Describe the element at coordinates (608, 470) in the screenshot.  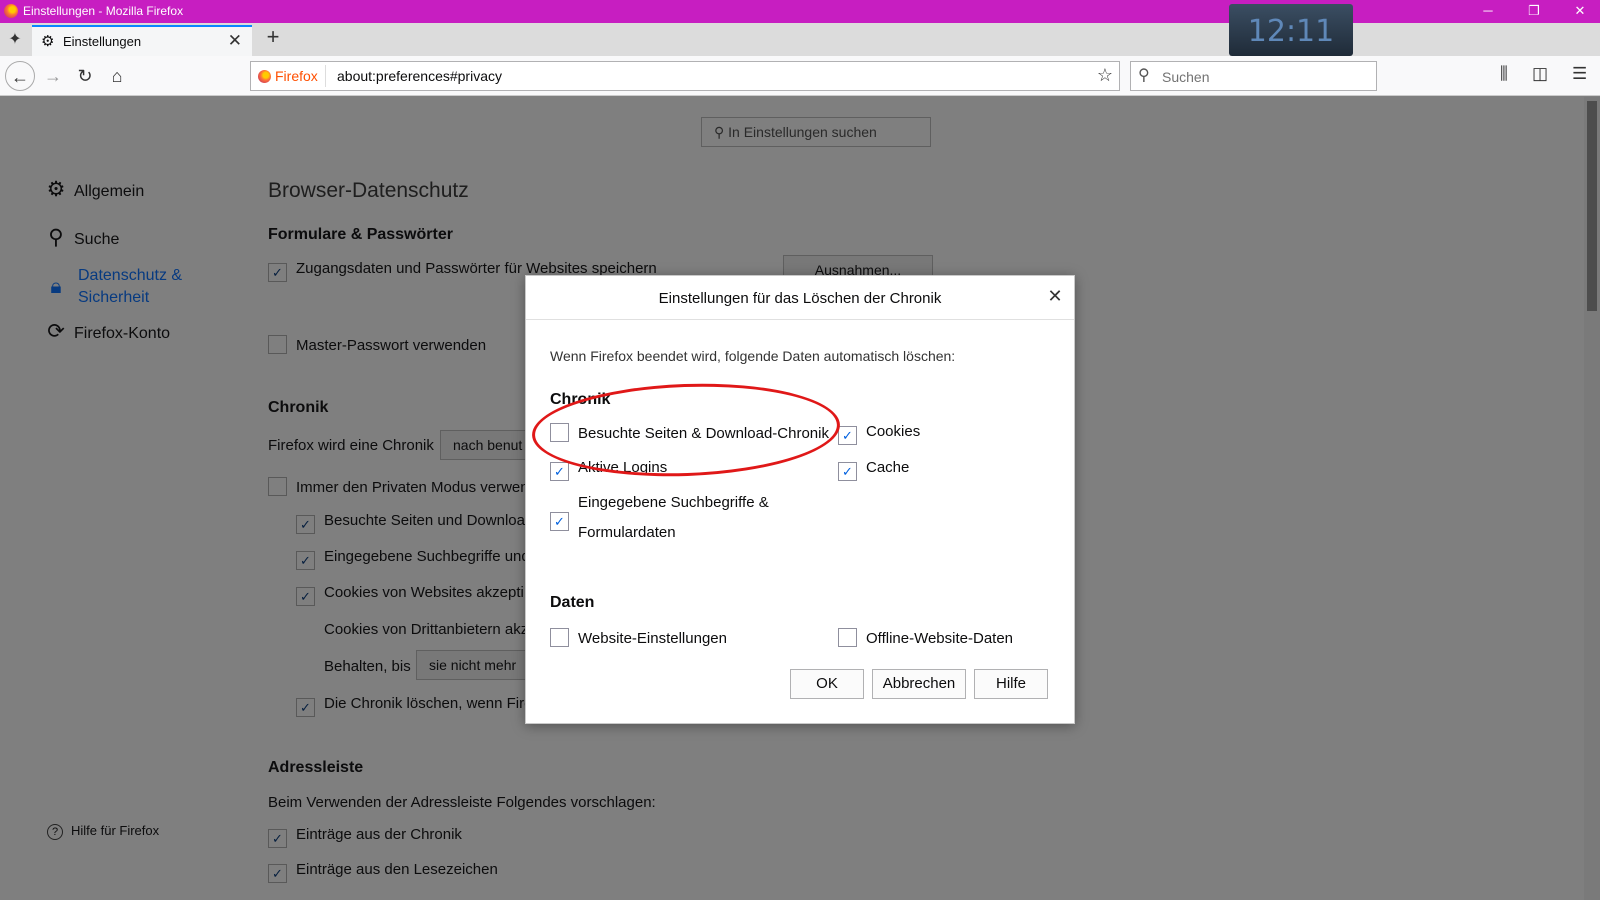
I see `active-logins-checkbox: ✓ Aktive Logins` at that location.